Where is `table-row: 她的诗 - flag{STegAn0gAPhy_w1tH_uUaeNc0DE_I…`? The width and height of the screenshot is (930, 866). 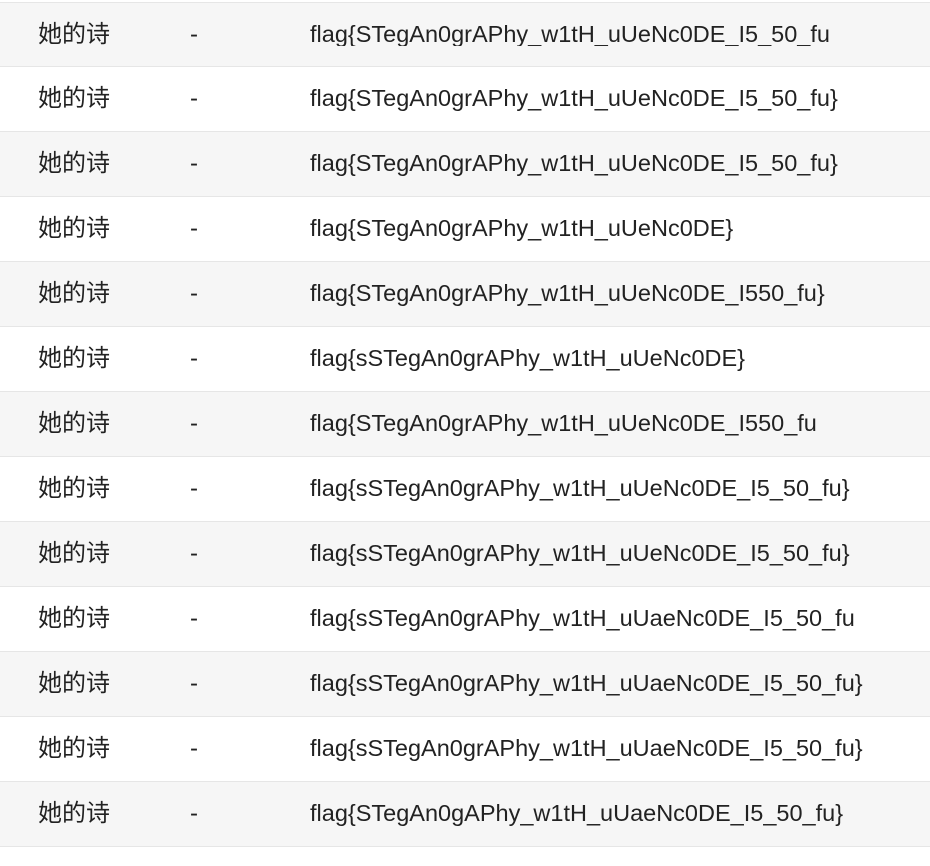
table-row: 她的诗 - flag{STegAn0gAPhy_w1tH_uUaeNc0DE_I… is located at coordinates (465, 814).